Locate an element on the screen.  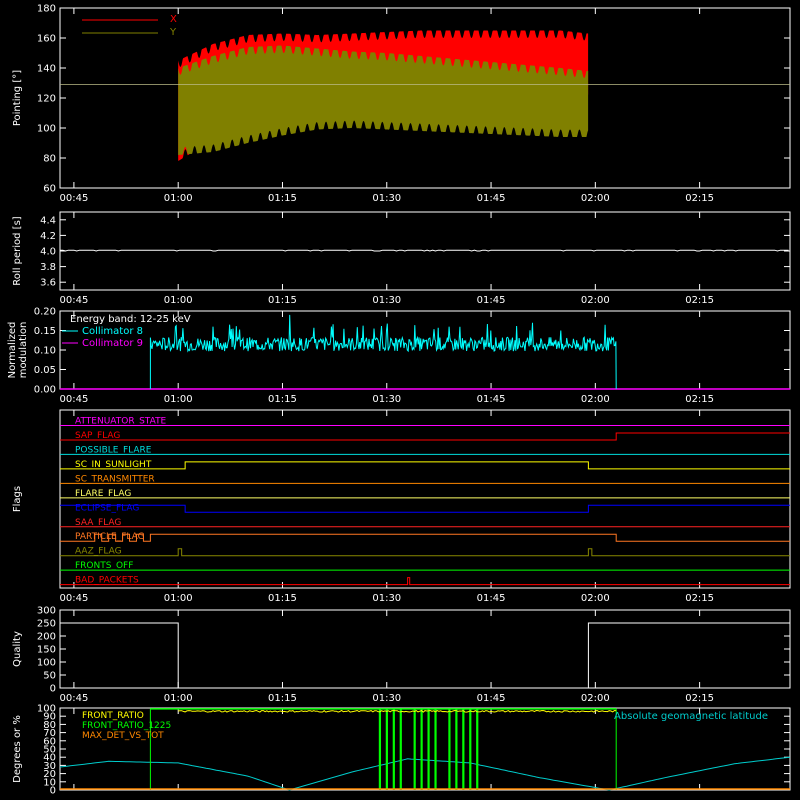
y-tick-label: 200 is located at coordinates (46, 637).